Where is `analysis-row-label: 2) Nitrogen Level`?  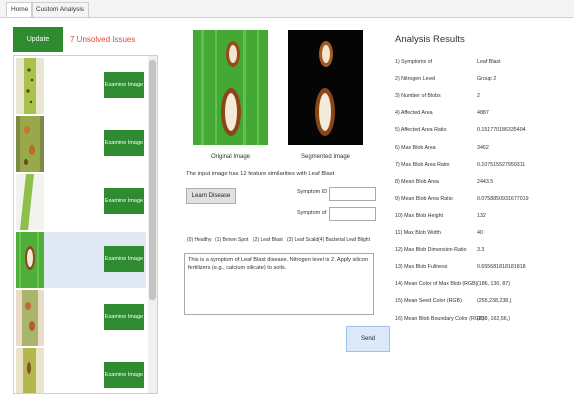
analysis-row-label: 2) Nitrogen Level is located at coordinates (415, 79).